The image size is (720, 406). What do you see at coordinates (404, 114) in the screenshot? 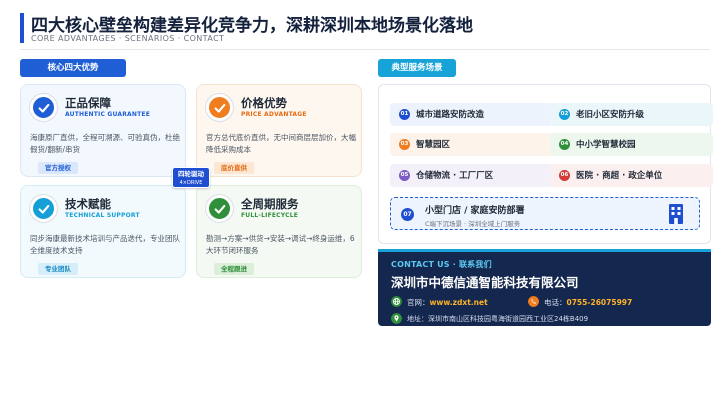
I see `scenario-number: 01` at bounding box center [404, 114].